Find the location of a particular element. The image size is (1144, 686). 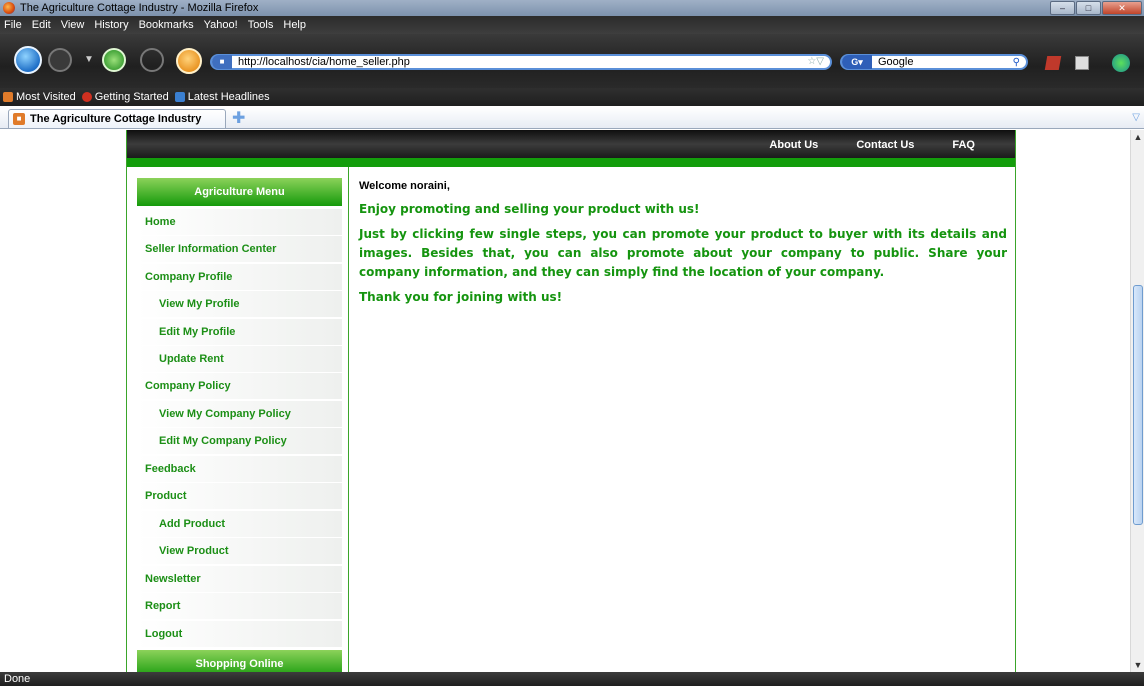

firefox-icon is located at coordinates (9, 8).